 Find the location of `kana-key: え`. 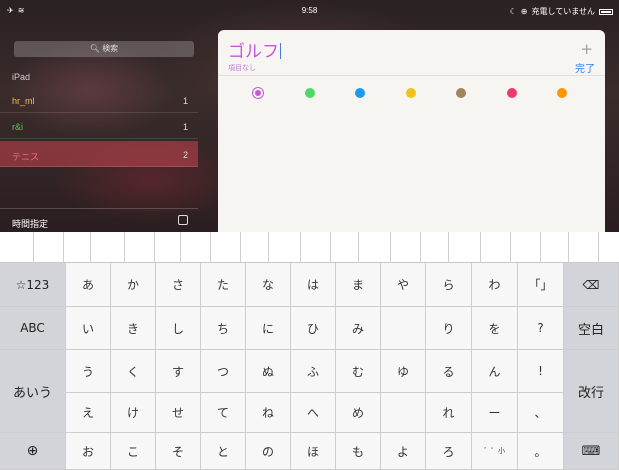

kana-key: え is located at coordinates (88, 413).